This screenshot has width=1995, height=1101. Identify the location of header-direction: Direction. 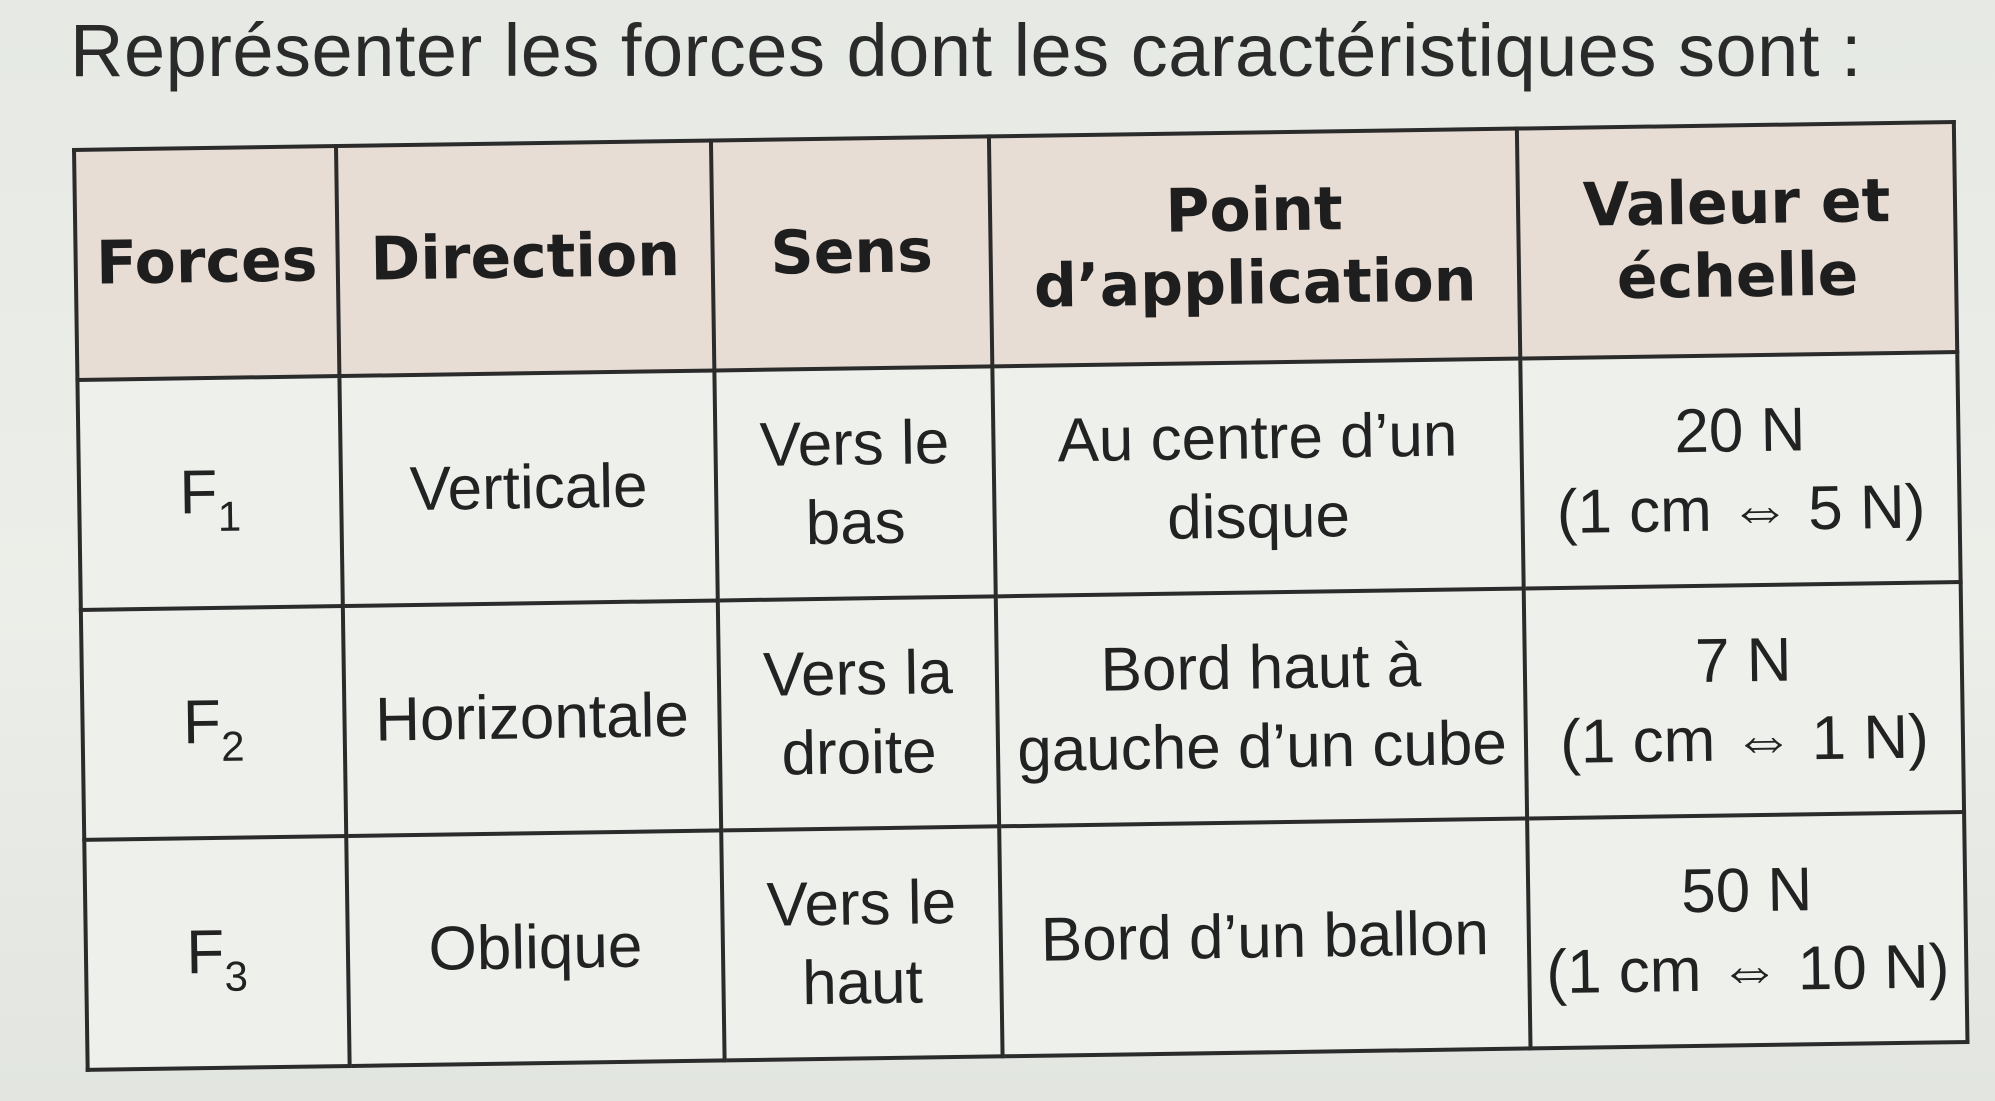
(525, 258).